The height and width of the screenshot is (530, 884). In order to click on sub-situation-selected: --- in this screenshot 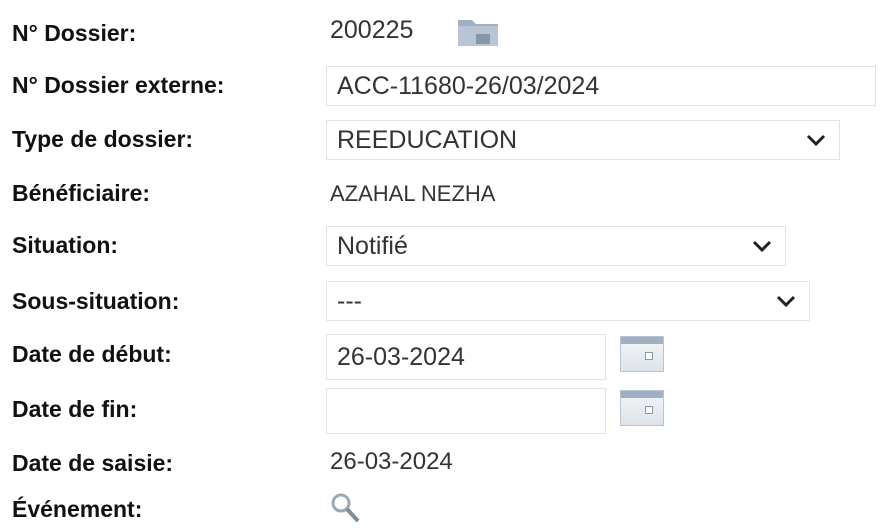, I will do `click(349, 300)`.